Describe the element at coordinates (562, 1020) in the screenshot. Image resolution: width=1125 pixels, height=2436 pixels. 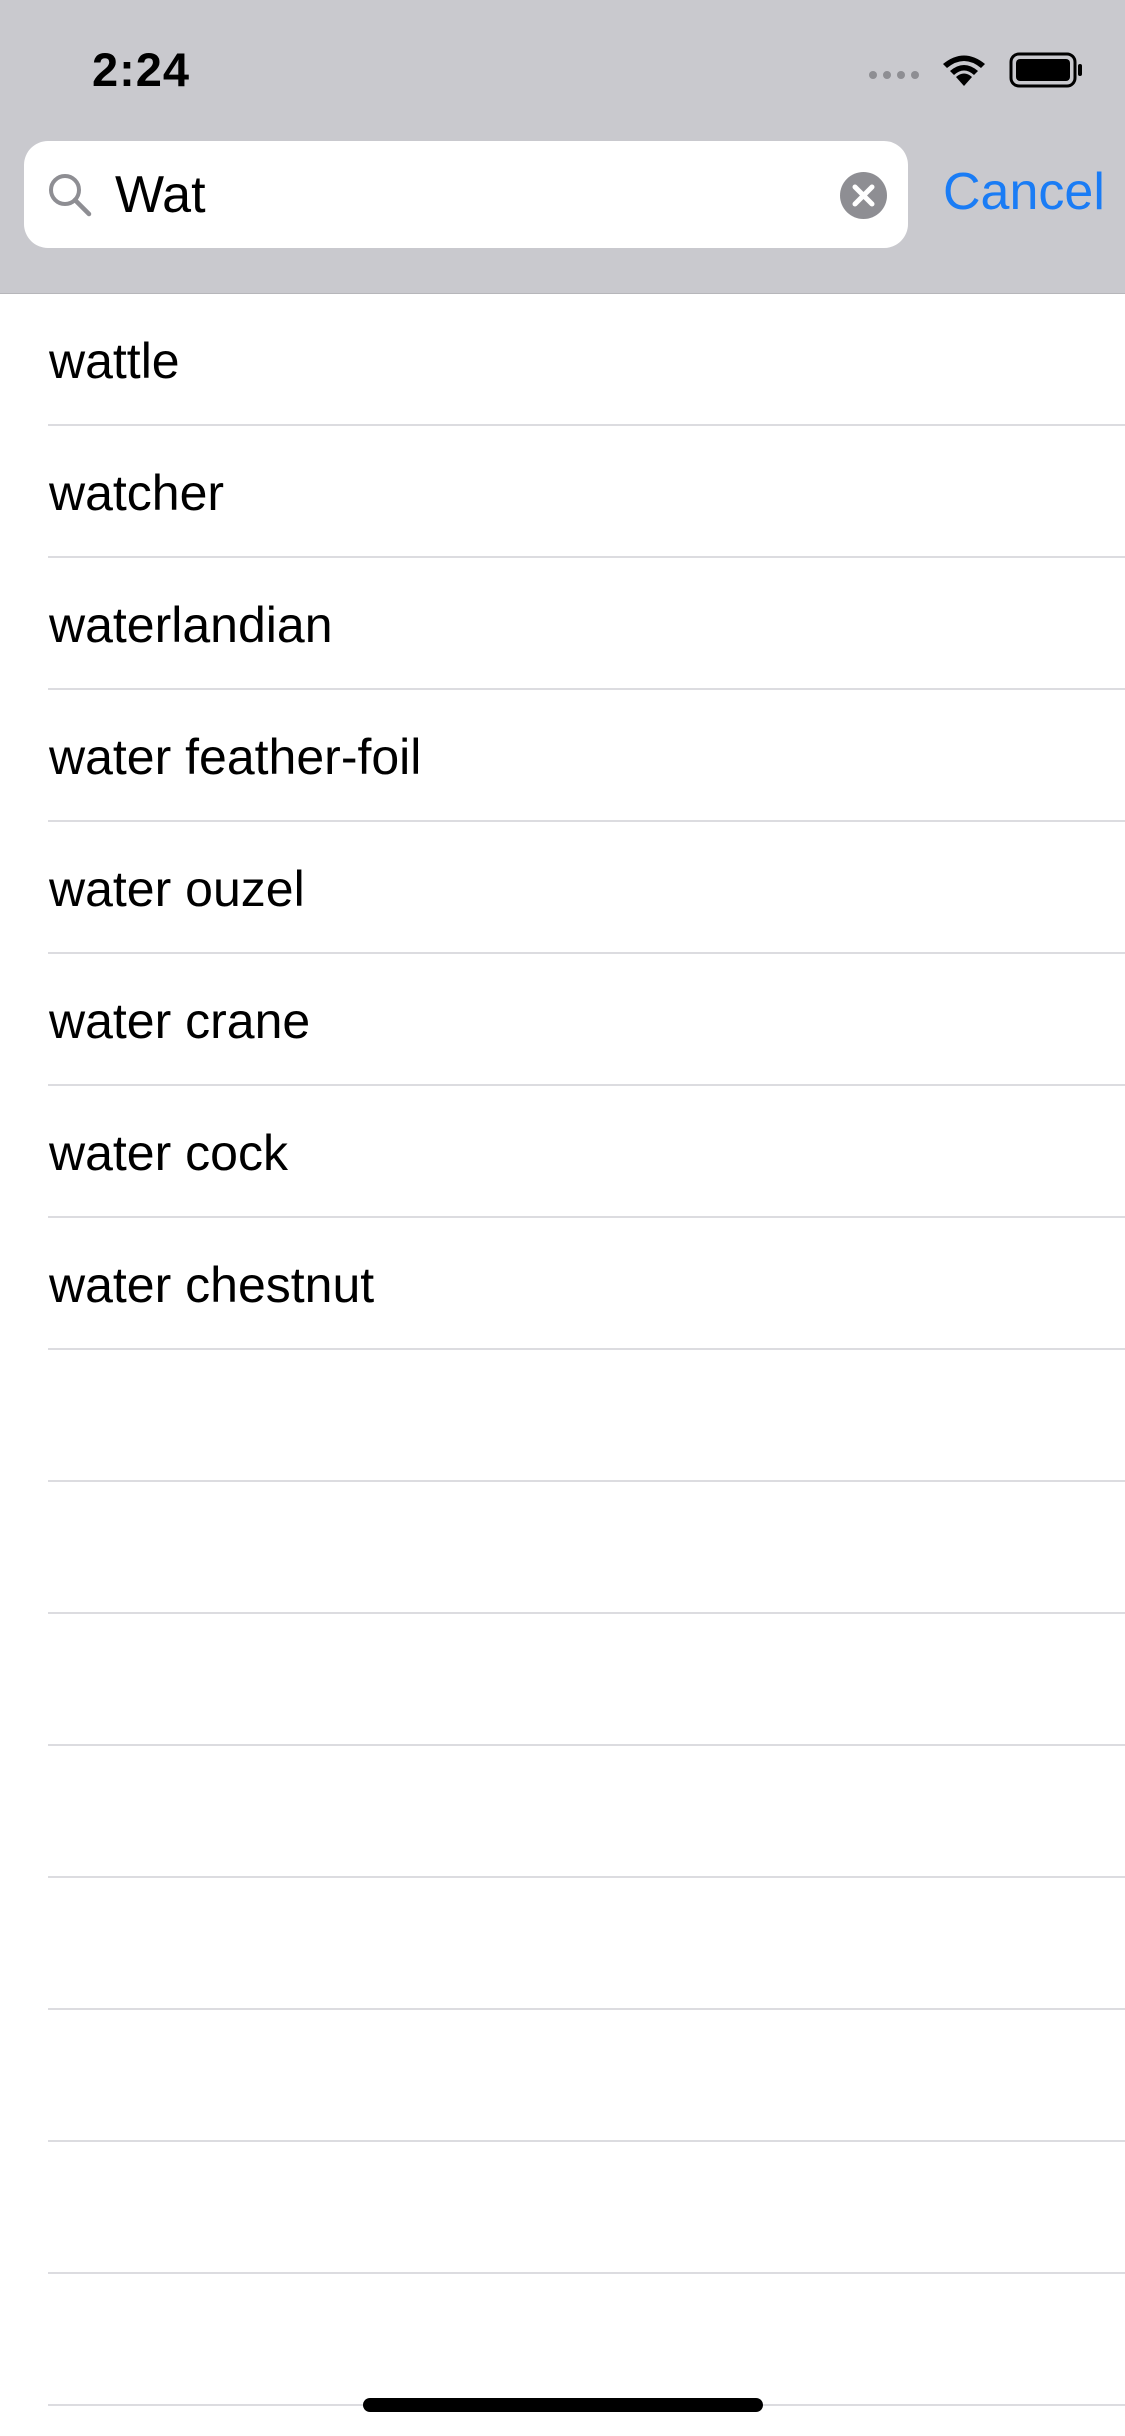
I see `list-item: water crane` at that location.